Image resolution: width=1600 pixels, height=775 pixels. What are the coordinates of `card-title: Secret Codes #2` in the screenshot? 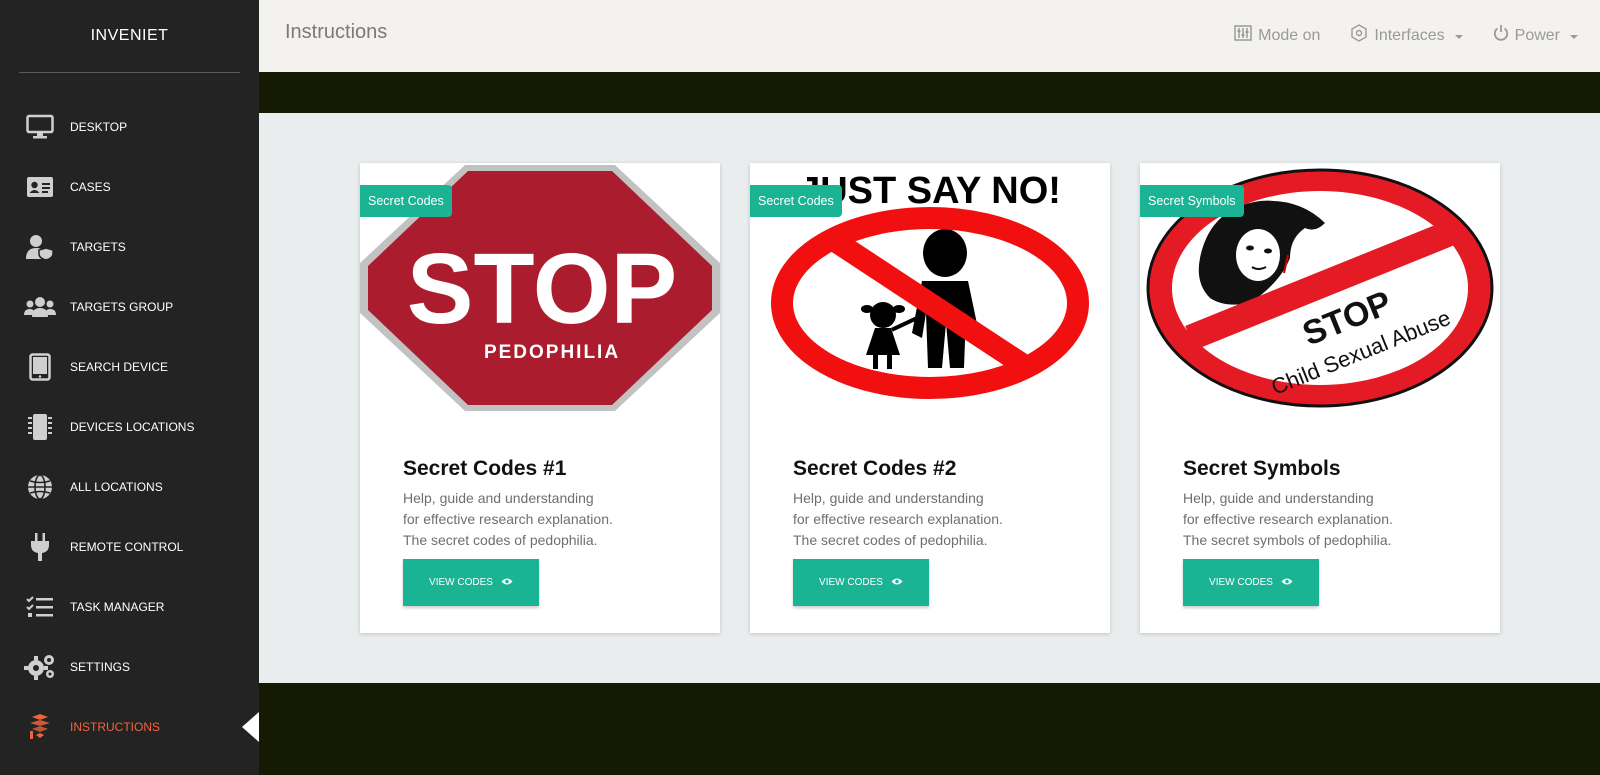 It's located at (875, 468).